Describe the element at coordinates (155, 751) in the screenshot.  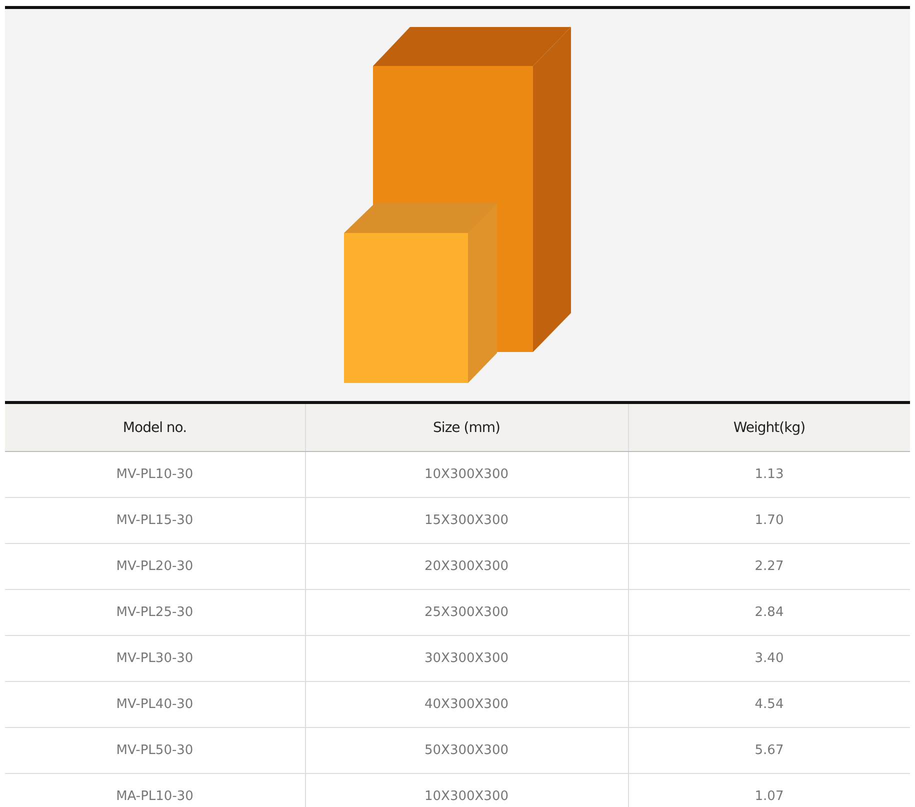
I see `table-cell: MV-PL50-30` at that location.